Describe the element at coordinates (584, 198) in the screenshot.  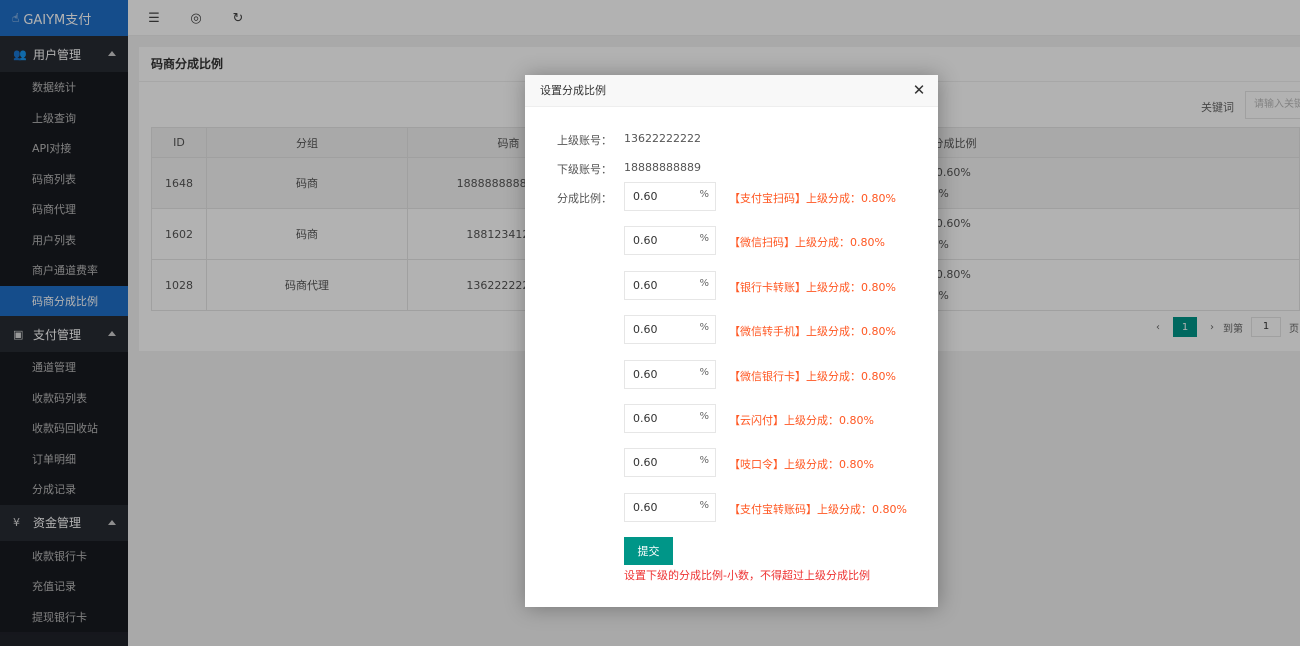
I see `ratio-label: 分成比例：` at that location.